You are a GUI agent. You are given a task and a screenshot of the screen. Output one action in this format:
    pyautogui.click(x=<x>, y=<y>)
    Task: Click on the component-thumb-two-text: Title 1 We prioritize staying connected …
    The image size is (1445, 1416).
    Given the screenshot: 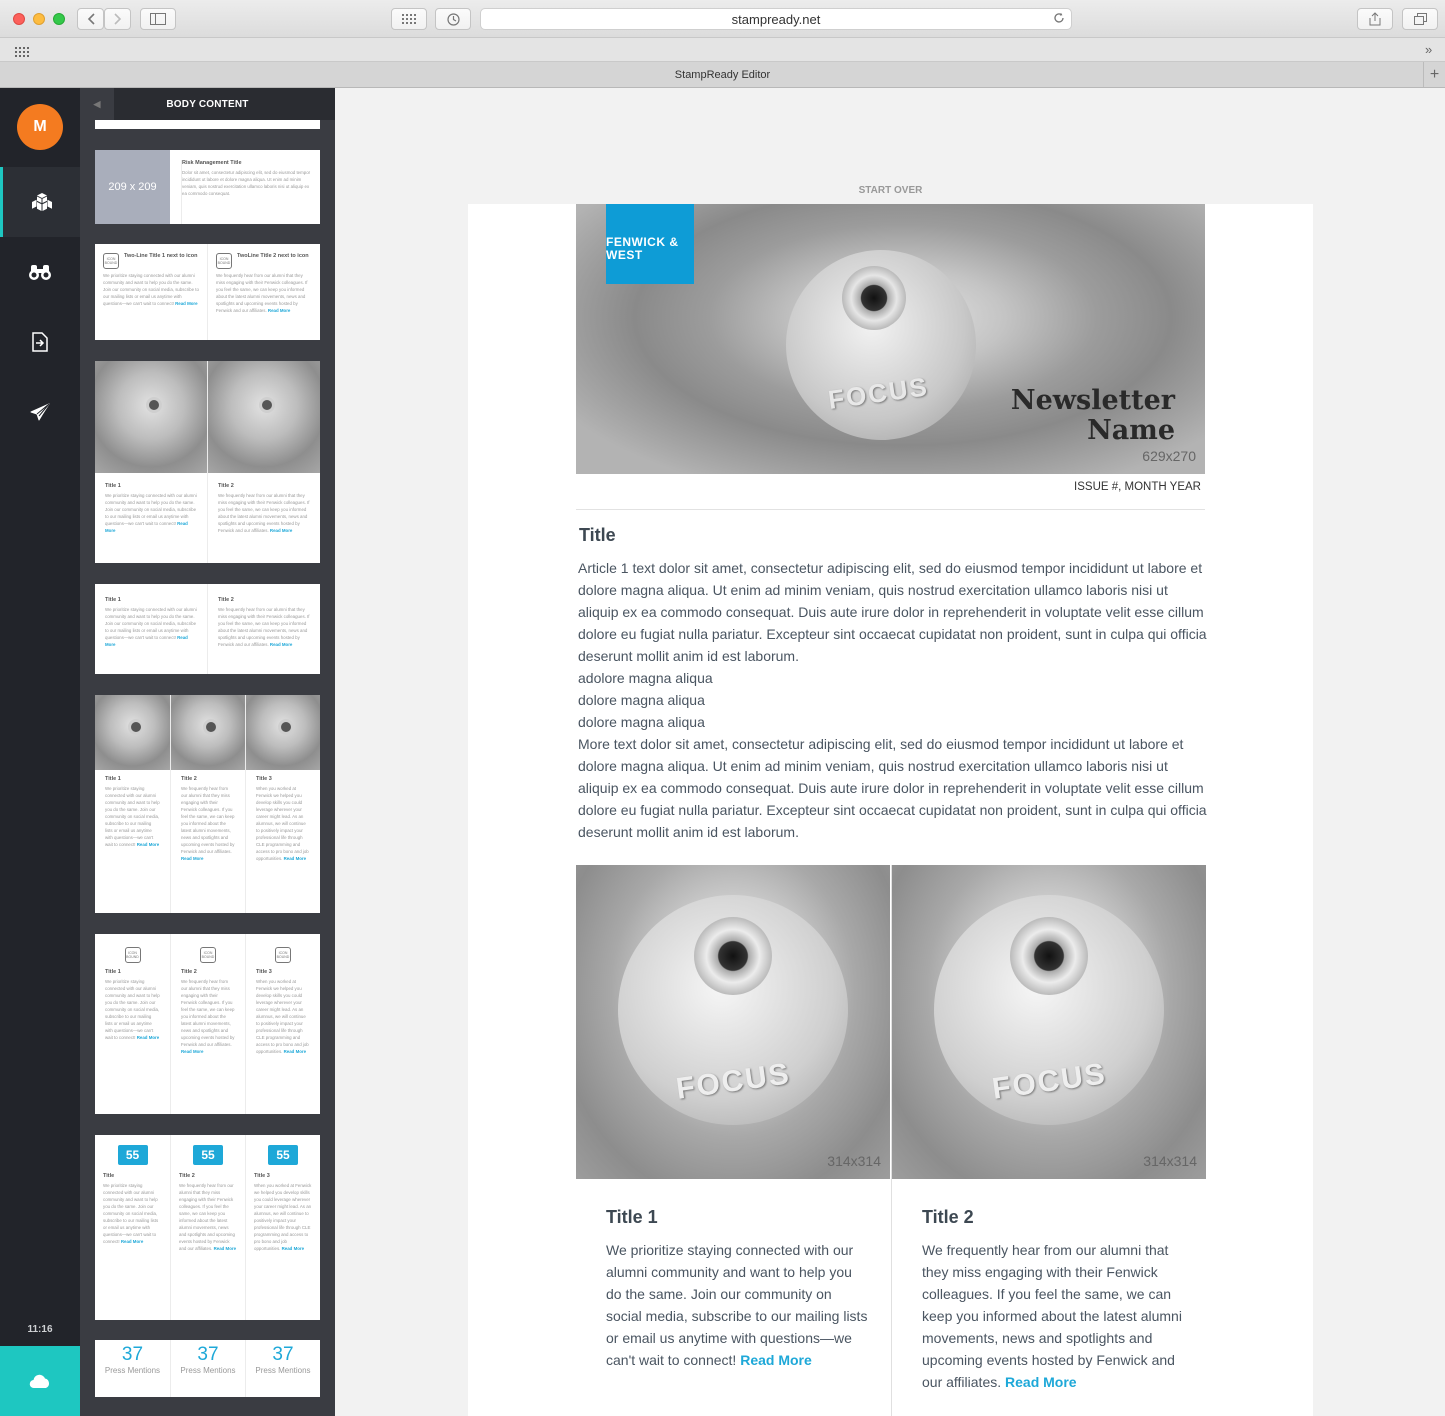 What is the action you would take?
    pyautogui.click(x=207, y=629)
    